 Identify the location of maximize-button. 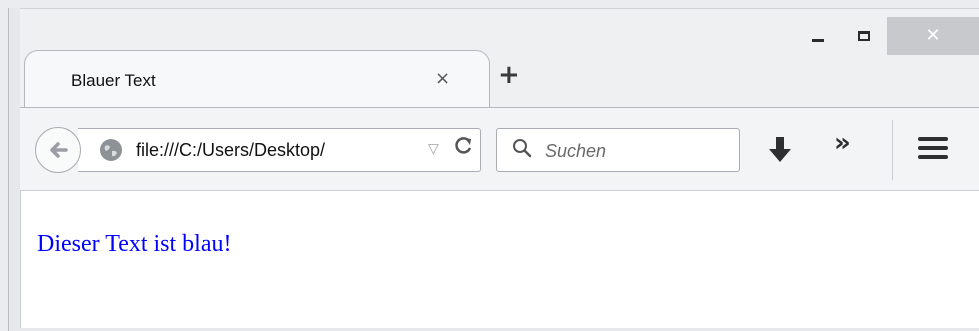
(864, 36).